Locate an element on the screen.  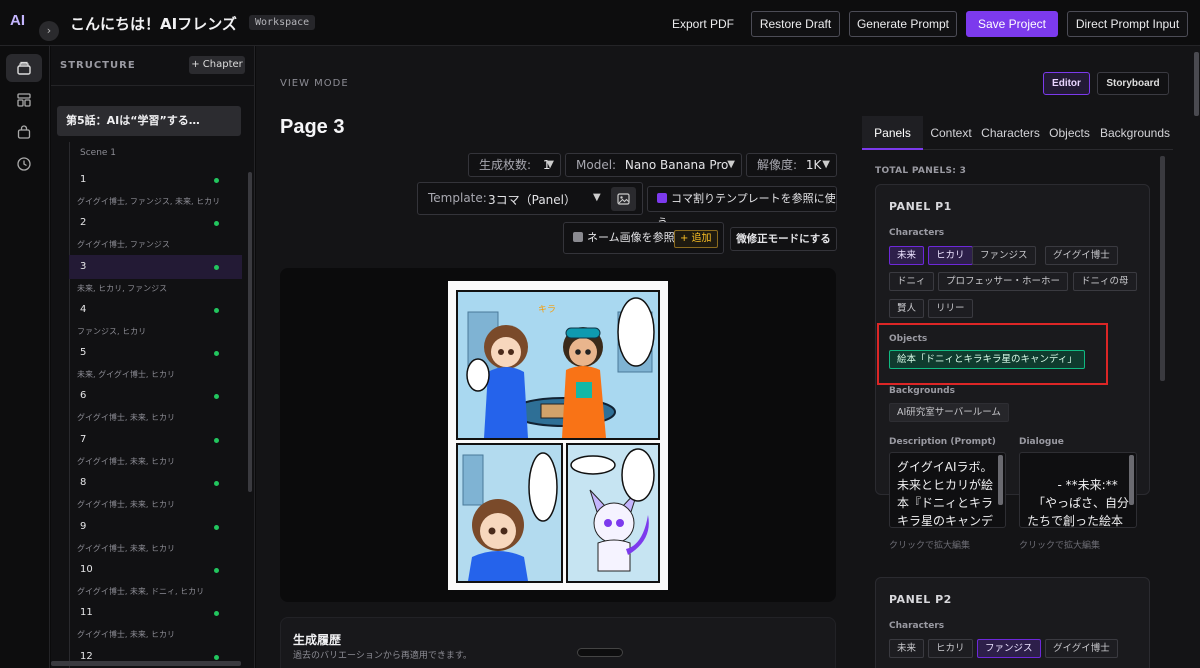
background-chip: AI研究室サーバールーム is located at coordinates (949, 412).